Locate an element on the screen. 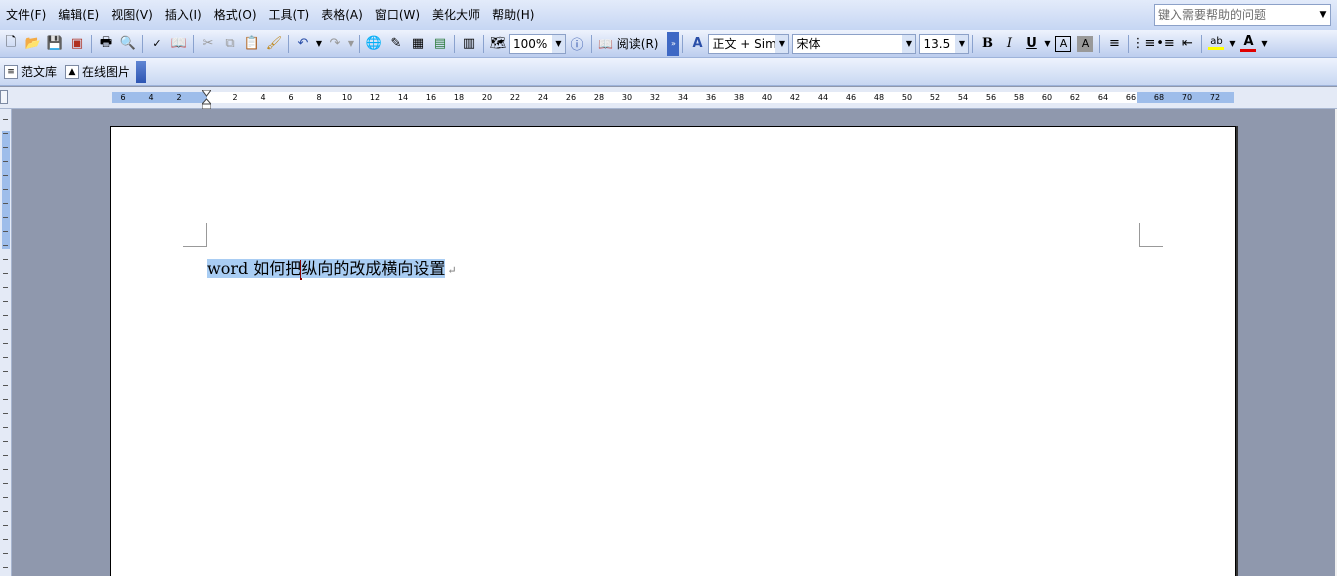 This screenshot has height=576, width=1337. cut-icon: ✂ is located at coordinates (208, 44).